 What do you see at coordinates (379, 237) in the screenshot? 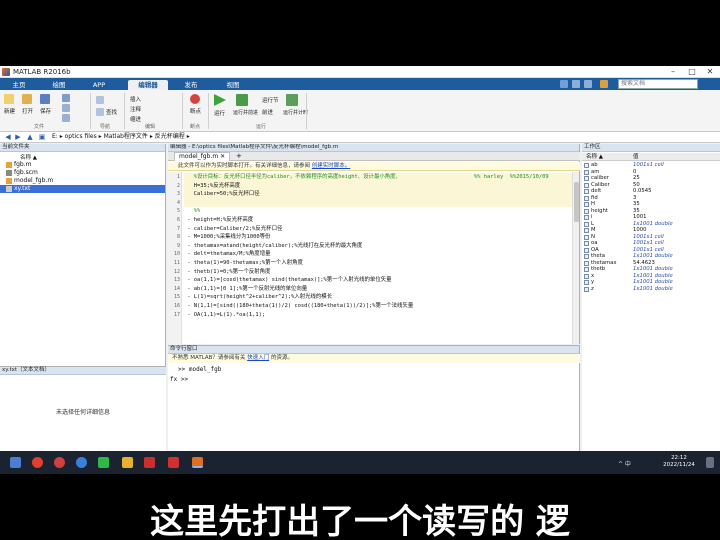
I see `code-line: - M=1000;%采集线分为1000等份` at bounding box center [379, 237].